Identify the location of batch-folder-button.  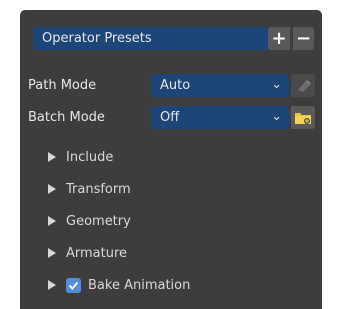
(303, 117).